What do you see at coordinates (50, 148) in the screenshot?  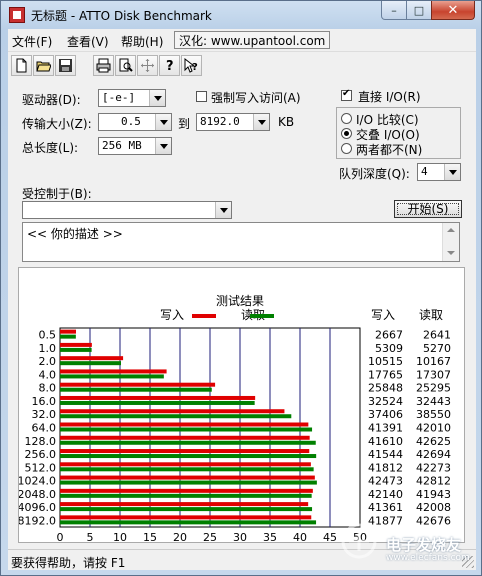 I see `total-length-label: 总长度(L):` at bounding box center [50, 148].